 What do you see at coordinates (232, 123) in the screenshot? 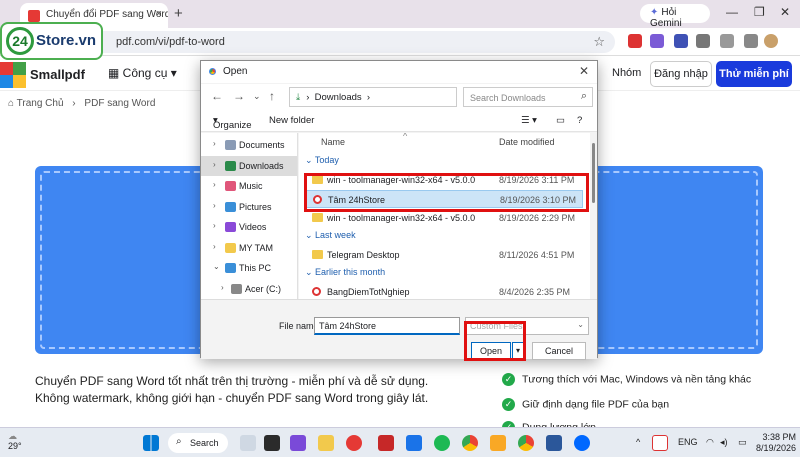
I see `organize-button: Organize ▾` at bounding box center [232, 123].